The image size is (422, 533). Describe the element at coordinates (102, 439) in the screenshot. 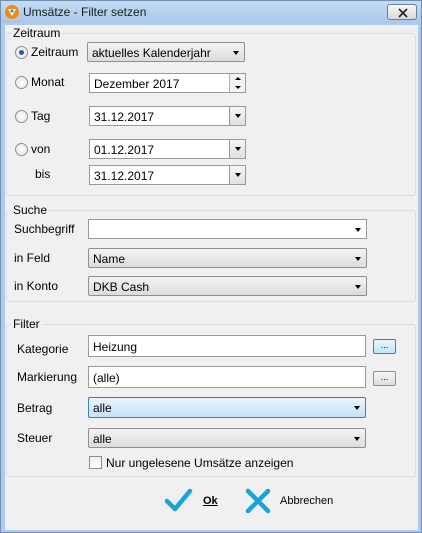

I see `steuer-value: alle` at that location.